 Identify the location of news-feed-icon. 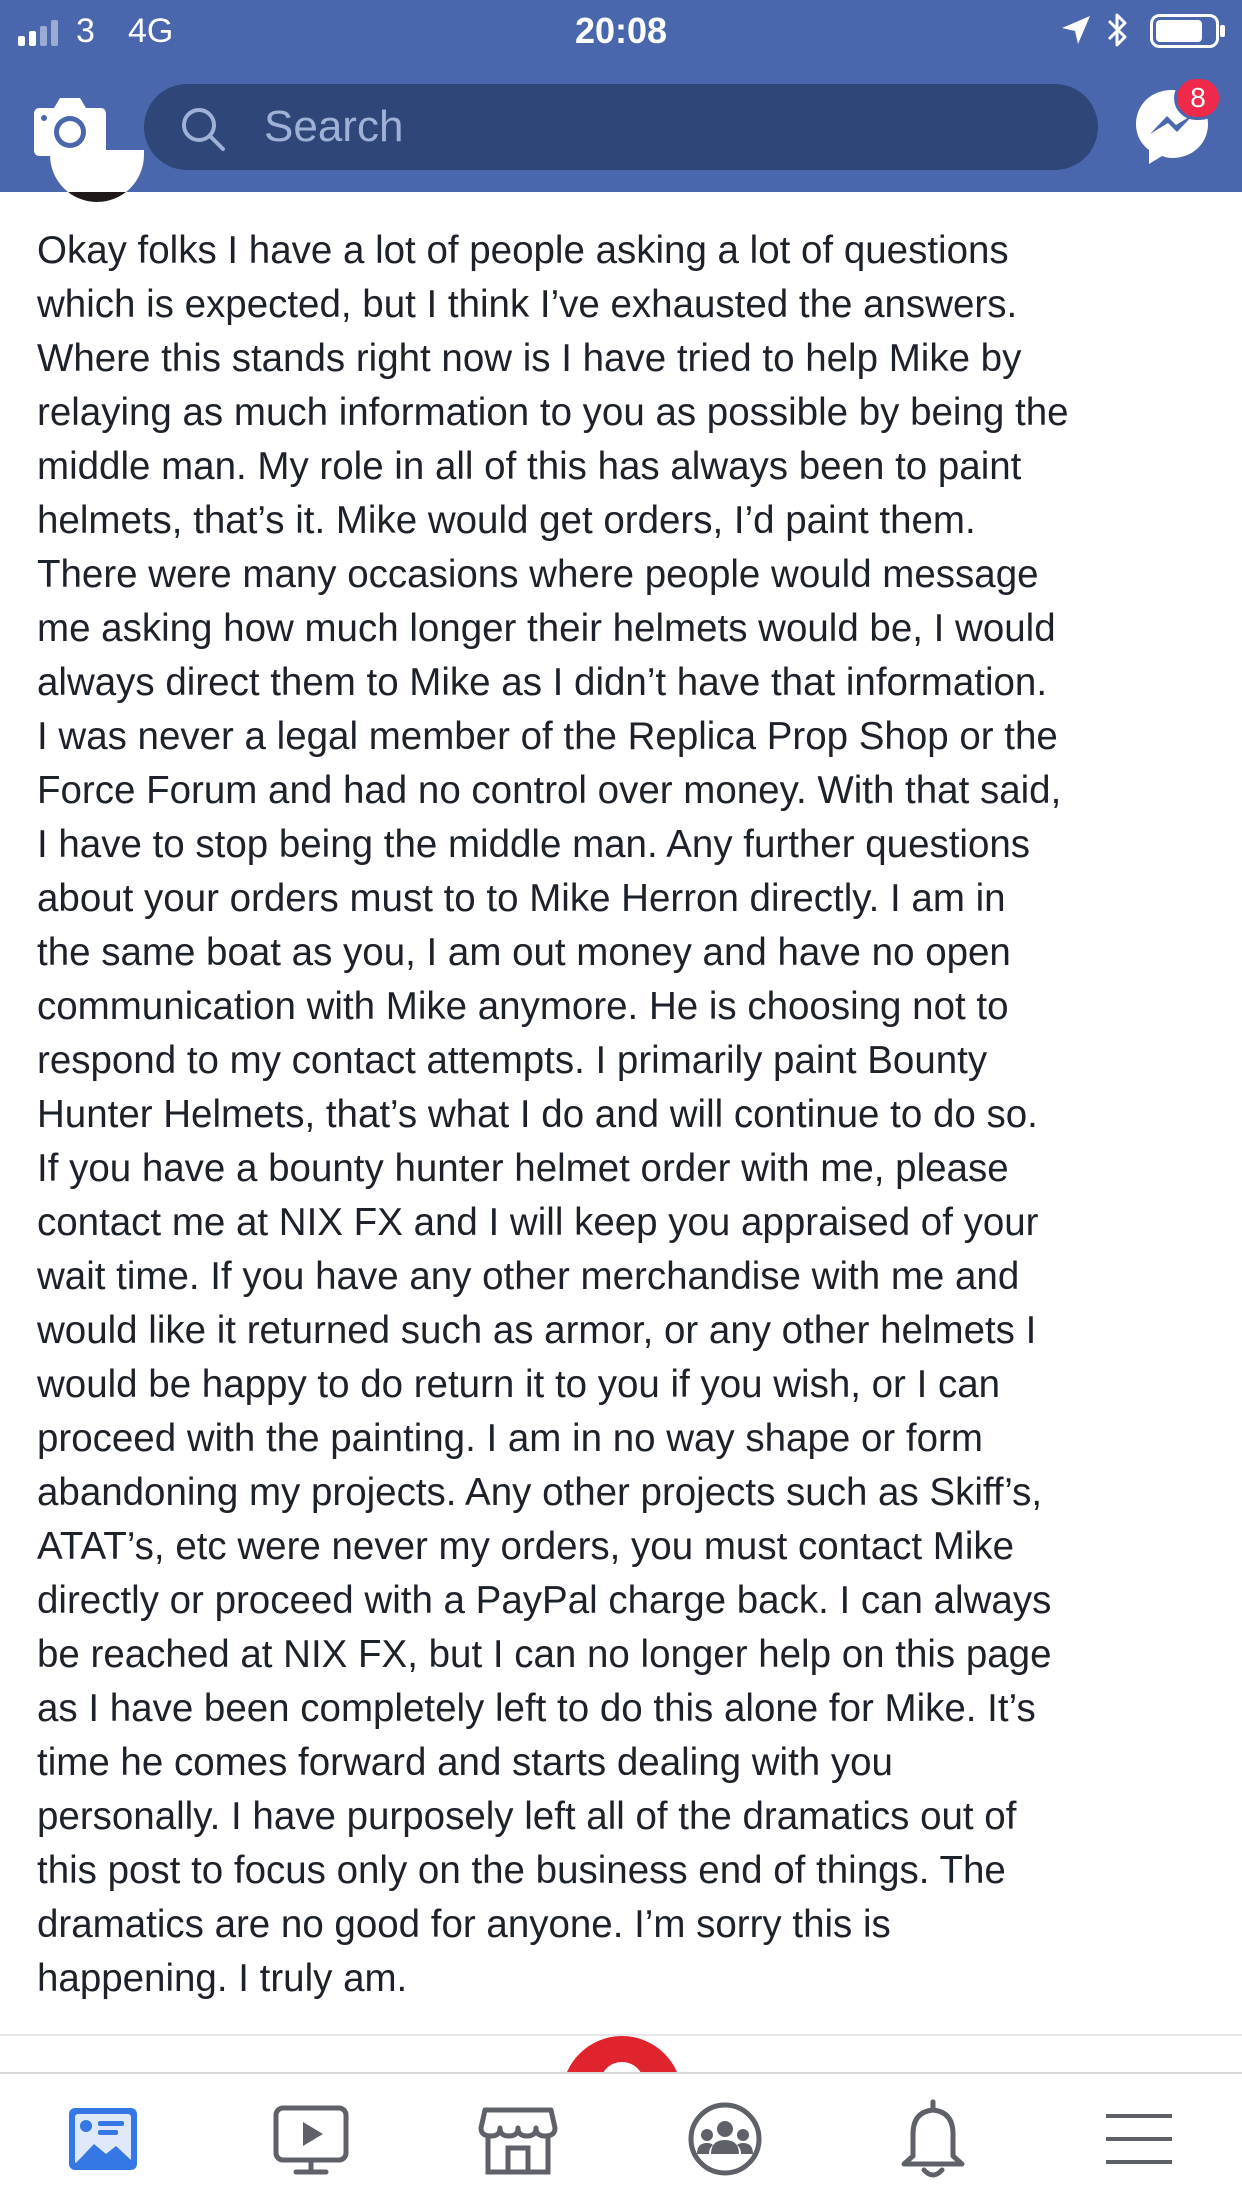
(103, 2139).